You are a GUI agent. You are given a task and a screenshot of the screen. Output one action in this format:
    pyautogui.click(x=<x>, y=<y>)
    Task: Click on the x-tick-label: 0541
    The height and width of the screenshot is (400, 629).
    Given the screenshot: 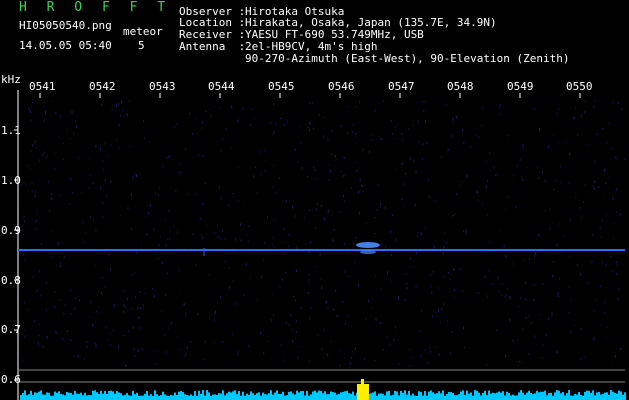 What is the action you would take?
    pyautogui.click(x=42, y=86)
    